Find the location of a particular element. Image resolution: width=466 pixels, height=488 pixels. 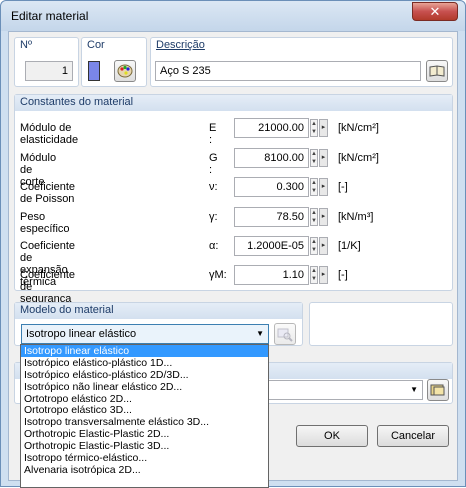

close-button: ✕ is located at coordinates (435, 11).